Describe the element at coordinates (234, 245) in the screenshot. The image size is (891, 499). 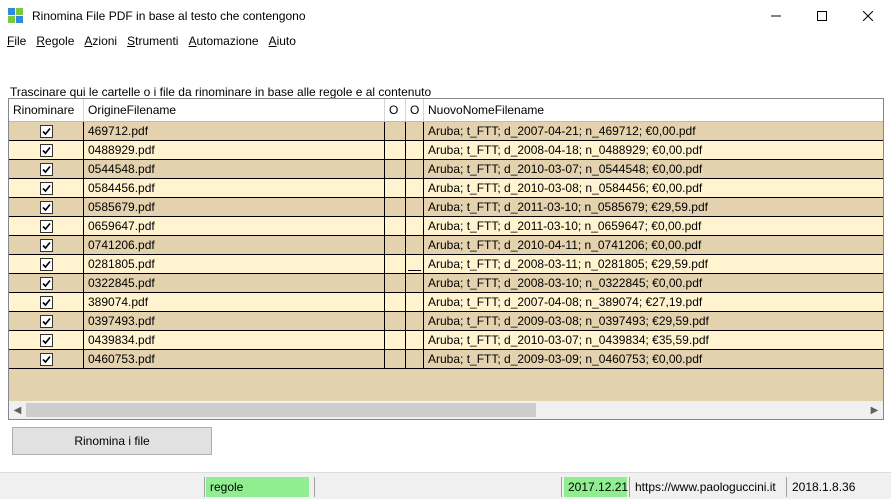
I see `origin-filename-cell: 0741206.pdf` at that location.